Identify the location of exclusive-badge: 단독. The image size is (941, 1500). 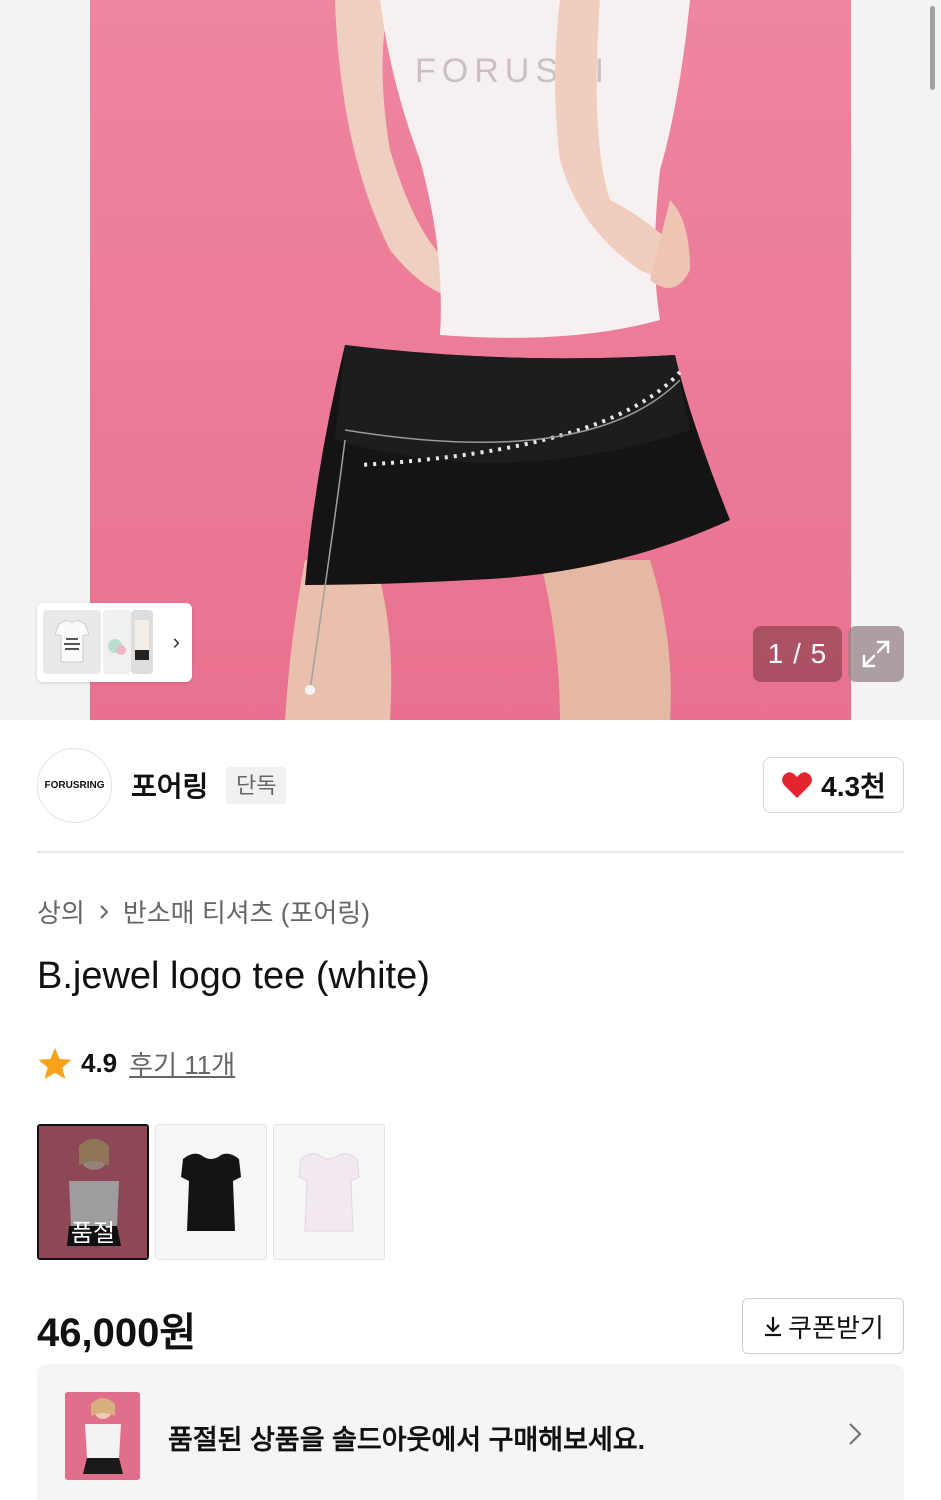
(256, 785).